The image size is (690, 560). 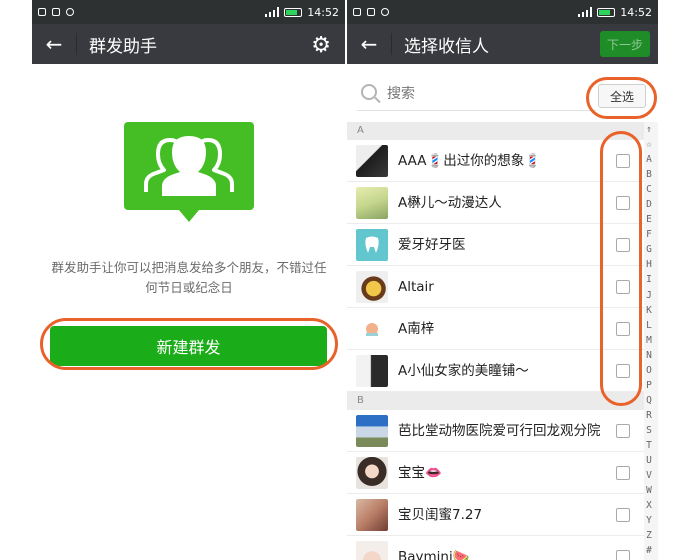 What do you see at coordinates (649, 279) in the screenshot?
I see `index-letter: I` at bounding box center [649, 279].